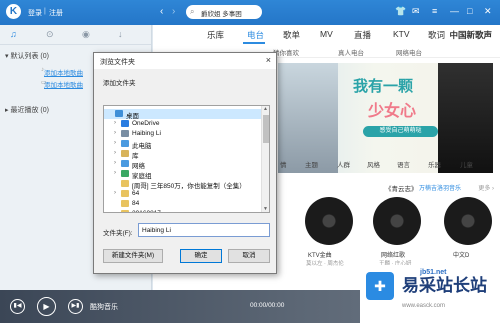 The height and width of the screenshot is (323, 500). What do you see at coordinates (403, 164) in the screenshot?
I see `category-item: 语言` at bounding box center [403, 164].